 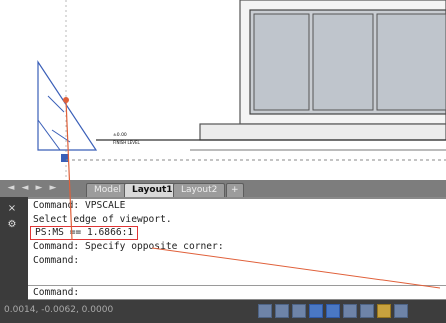 I want to click on step-slab, so click(x=322, y=132).